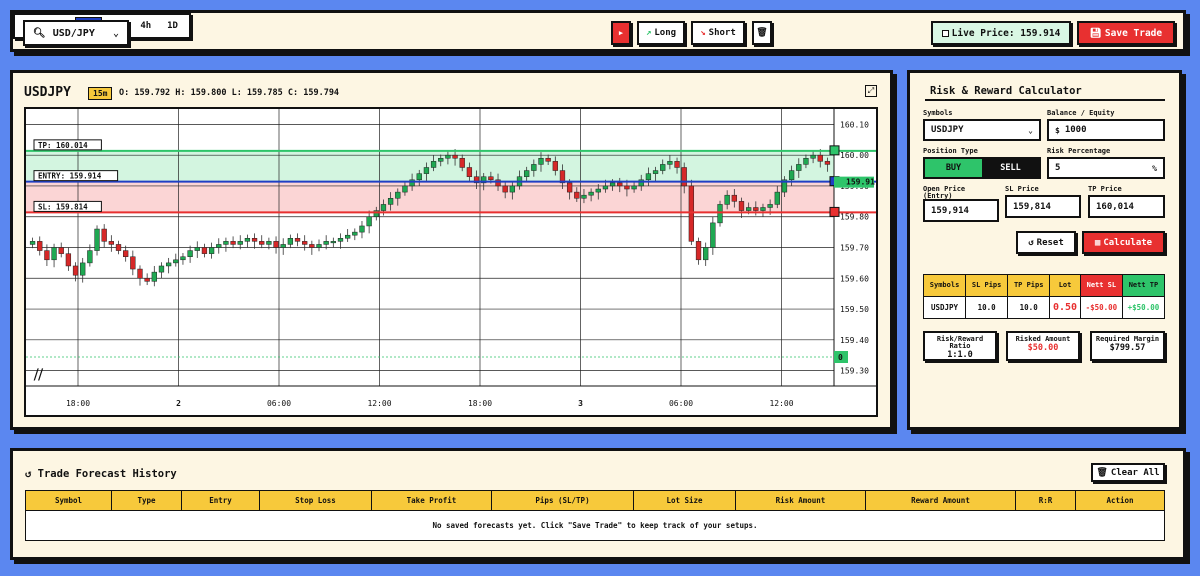  I want to click on x-tick-label: 18:00, so click(78, 403).